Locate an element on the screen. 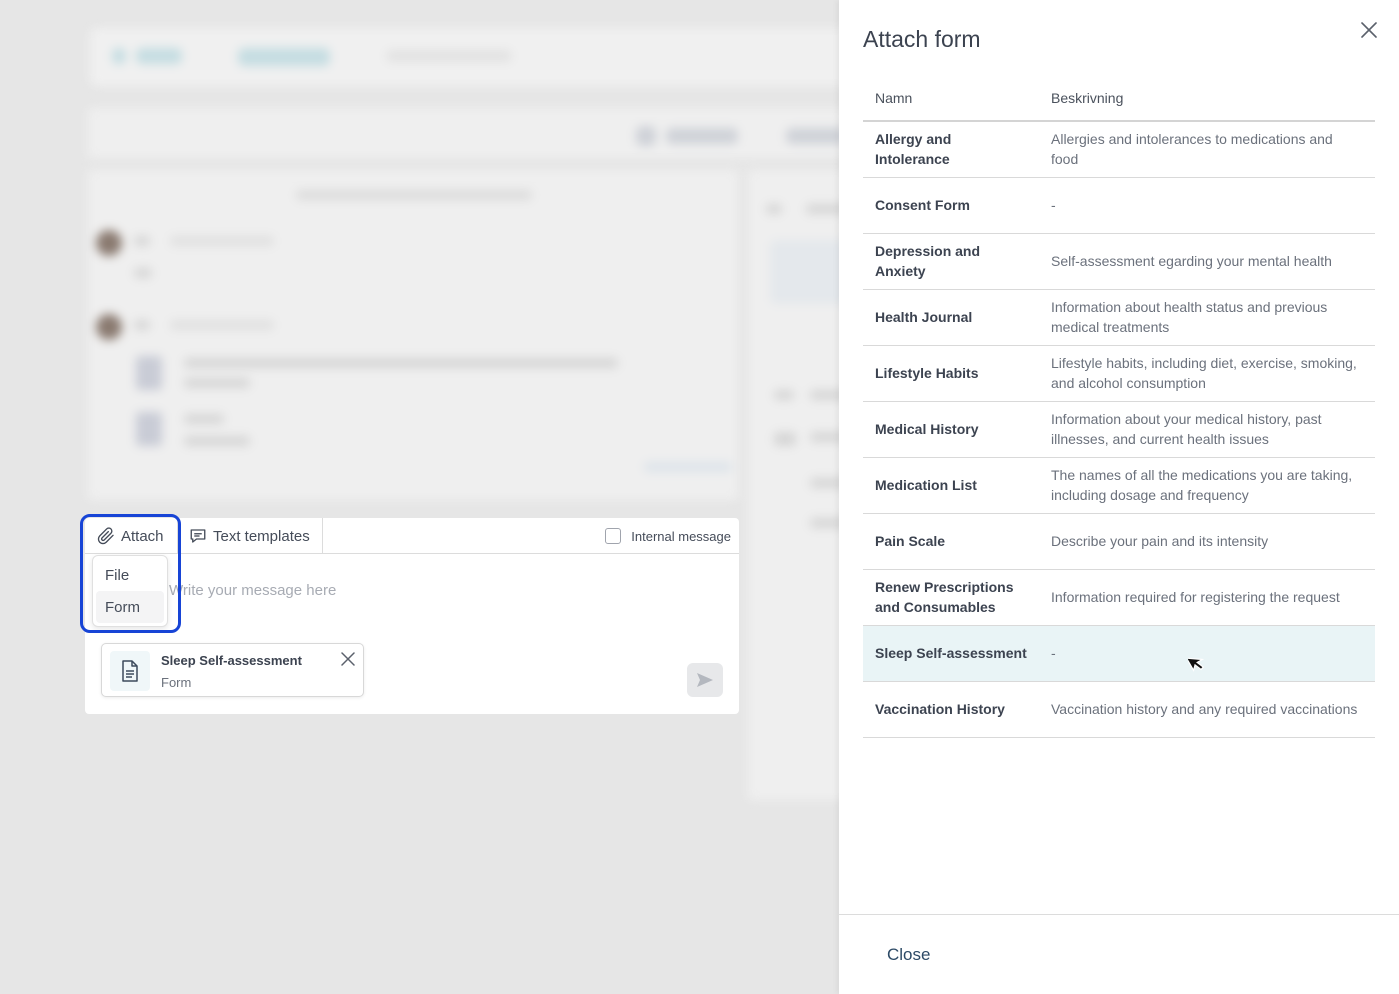 This screenshot has height=994, width=1399. form-name: Renew Prescriptions and Consumables is located at coordinates (951, 597).